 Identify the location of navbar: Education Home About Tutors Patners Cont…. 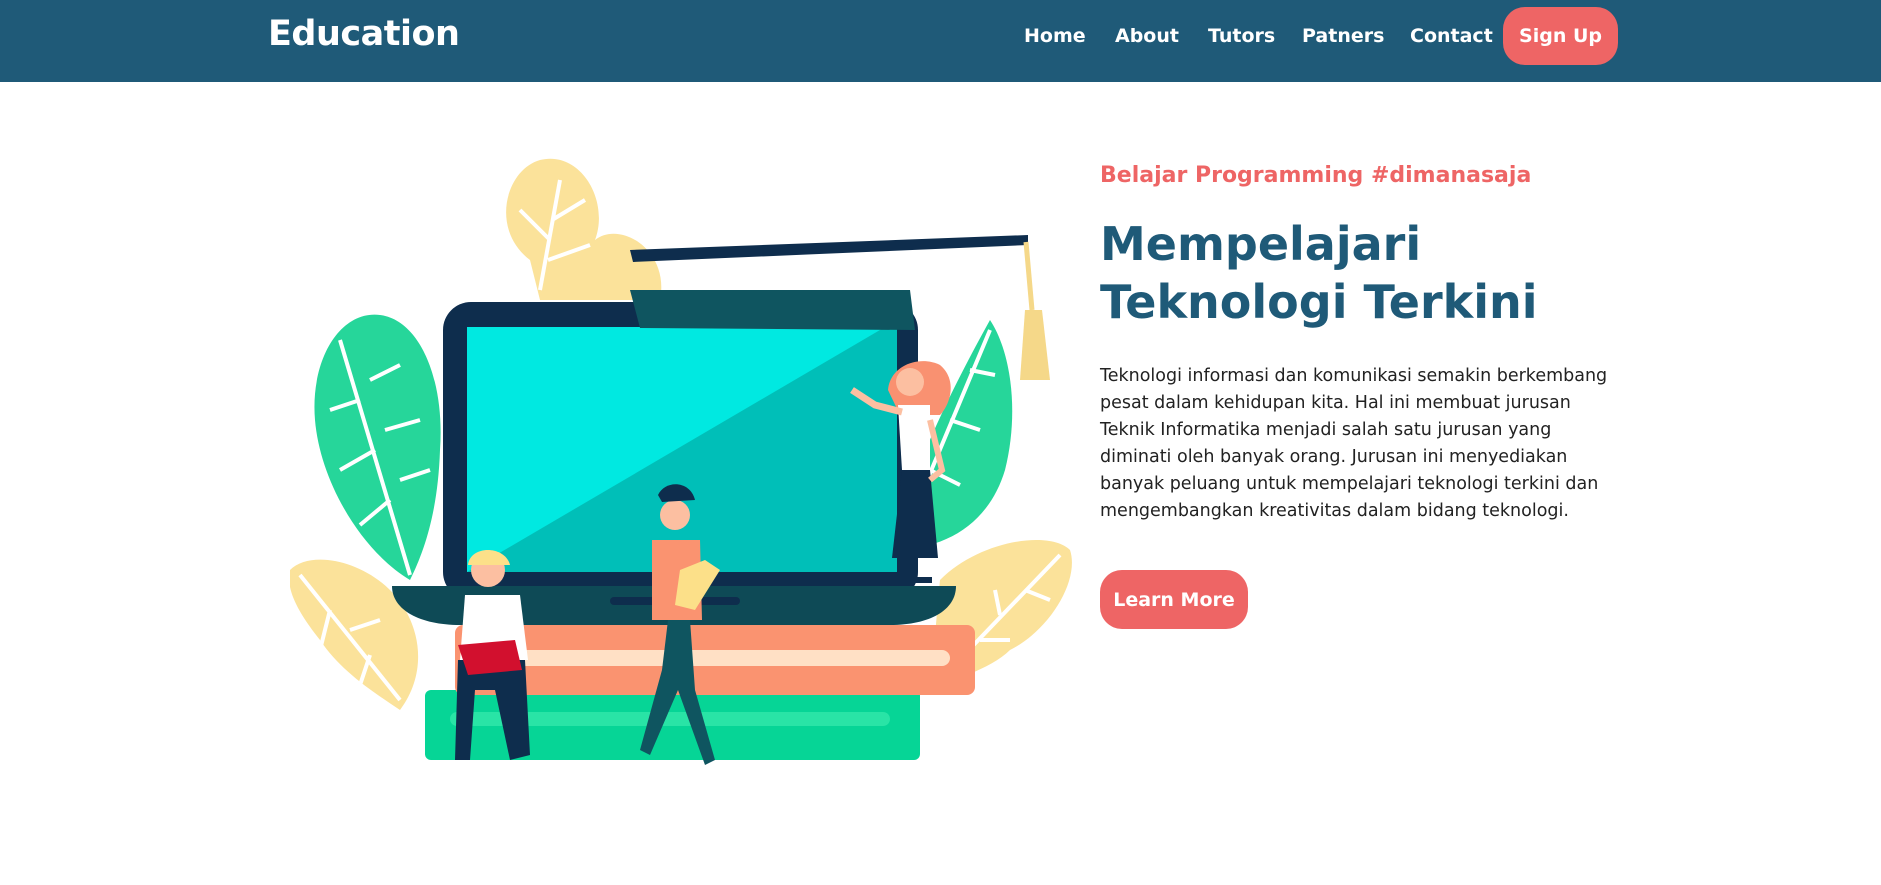
(940, 41).